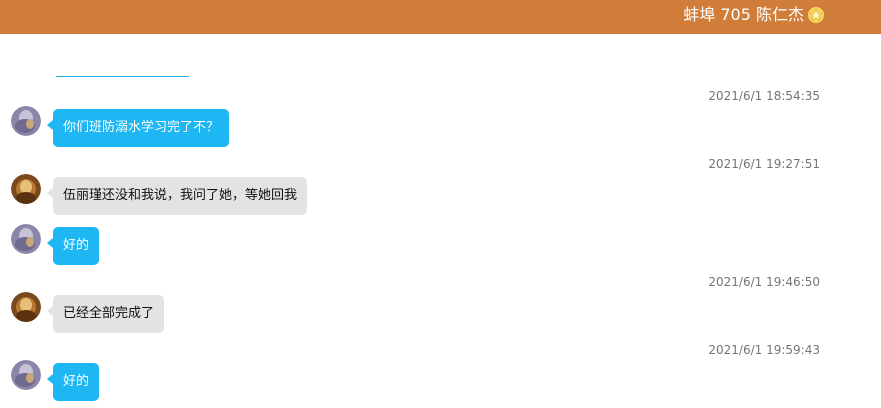 The height and width of the screenshot is (408, 881). Describe the element at coordinates (743, 14) in the screenshot. I see `chat-title: 蚌埠 705 陈仁杰` at that location.